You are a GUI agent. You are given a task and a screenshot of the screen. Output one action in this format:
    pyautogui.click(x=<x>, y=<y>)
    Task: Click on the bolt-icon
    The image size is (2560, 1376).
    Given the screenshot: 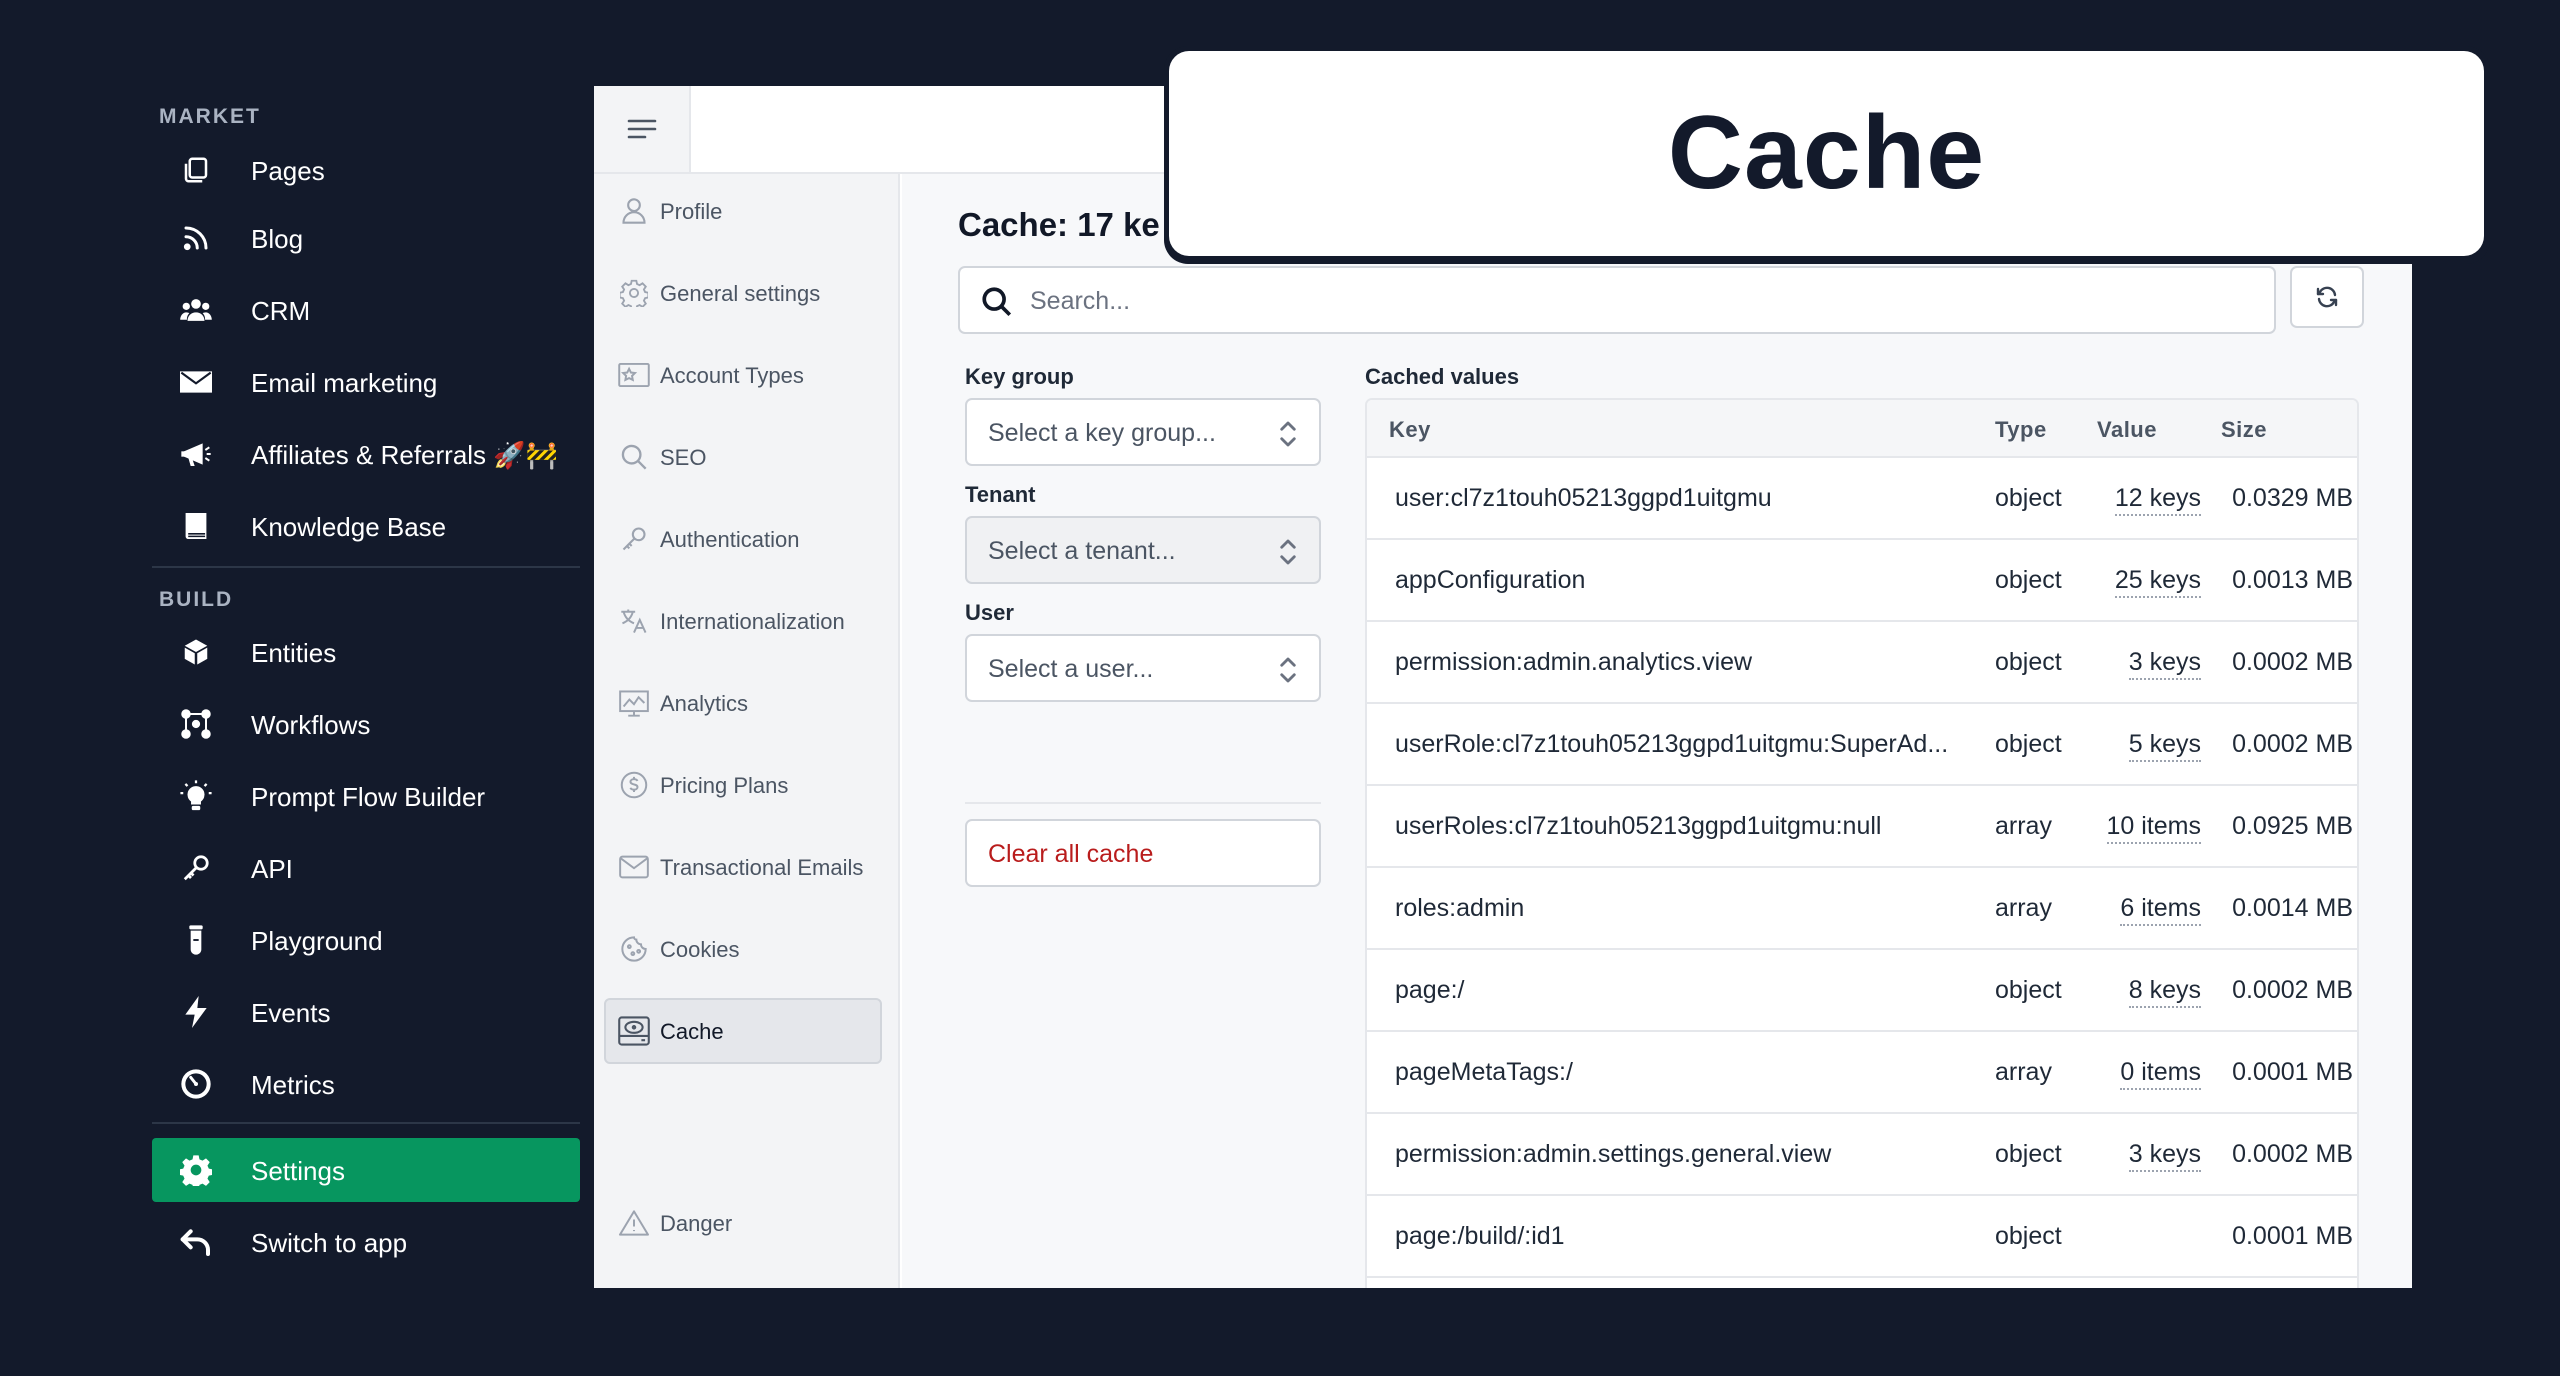 What is the action you would take?
    pyautogui.click(x=196, y=1012)
    